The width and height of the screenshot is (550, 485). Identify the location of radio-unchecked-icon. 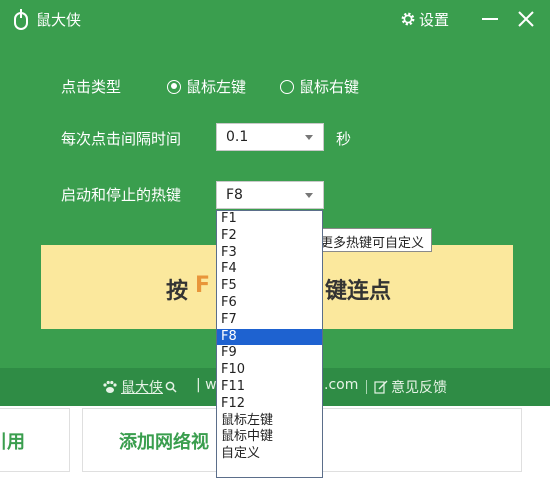
(287, 86).